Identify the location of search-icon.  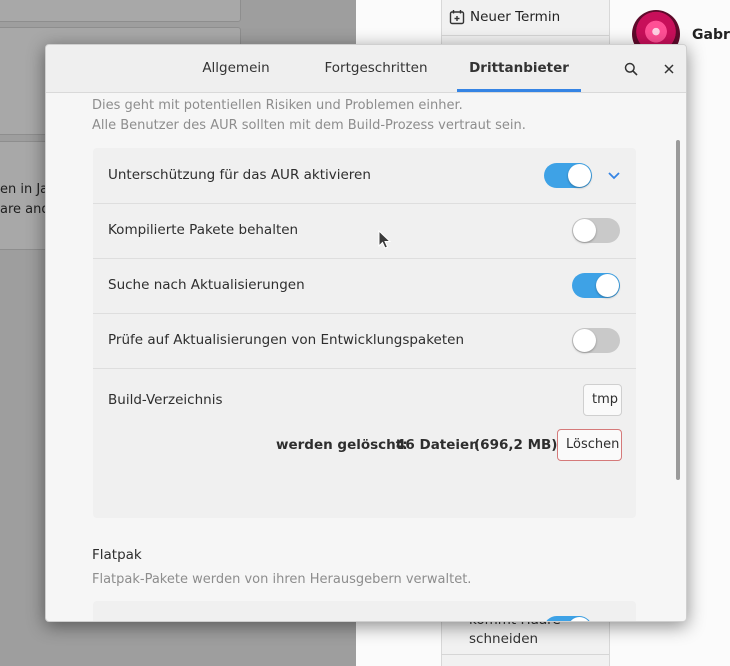
(631, 69).